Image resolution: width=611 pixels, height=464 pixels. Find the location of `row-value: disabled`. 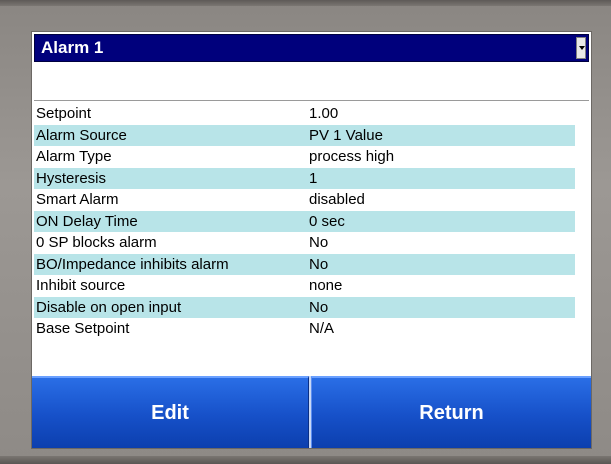

row-value: disabled is located at coordinates (337, 199).